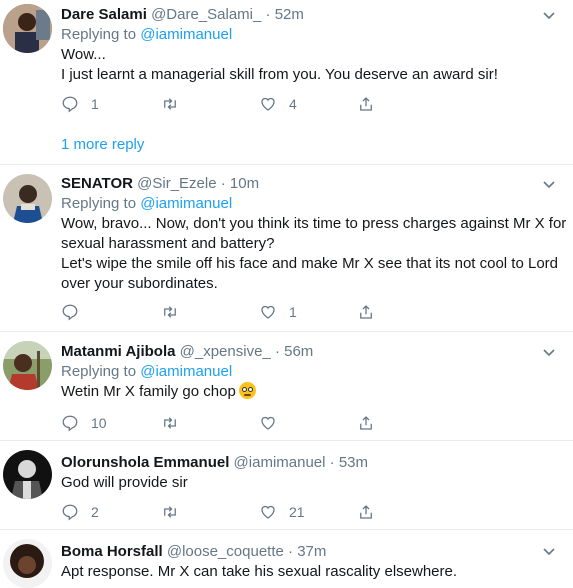 The image size is (573, 588). What do you see at coordinates (289, 14) in the screenshot?
I see `timestamp: 52m` at bounding box center [289, 14].